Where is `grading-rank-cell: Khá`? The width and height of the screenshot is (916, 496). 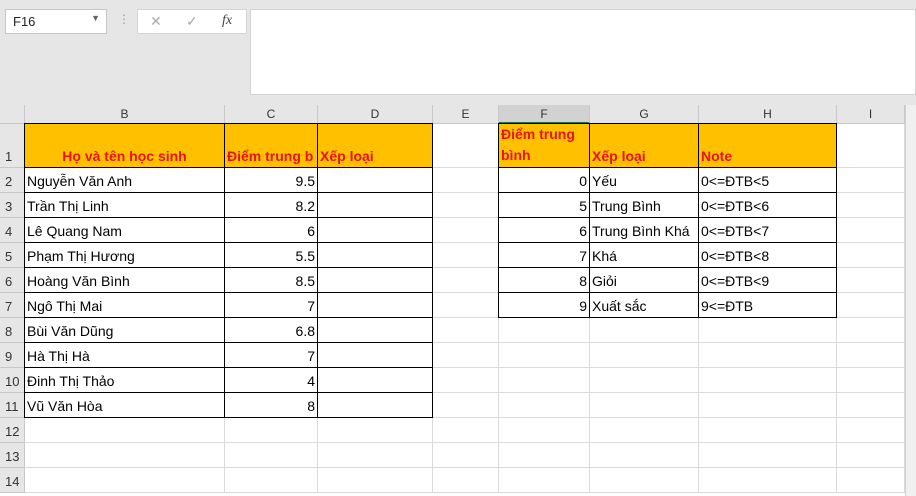
grading-rank-cell: Khá is located at coordinates (644, 255).